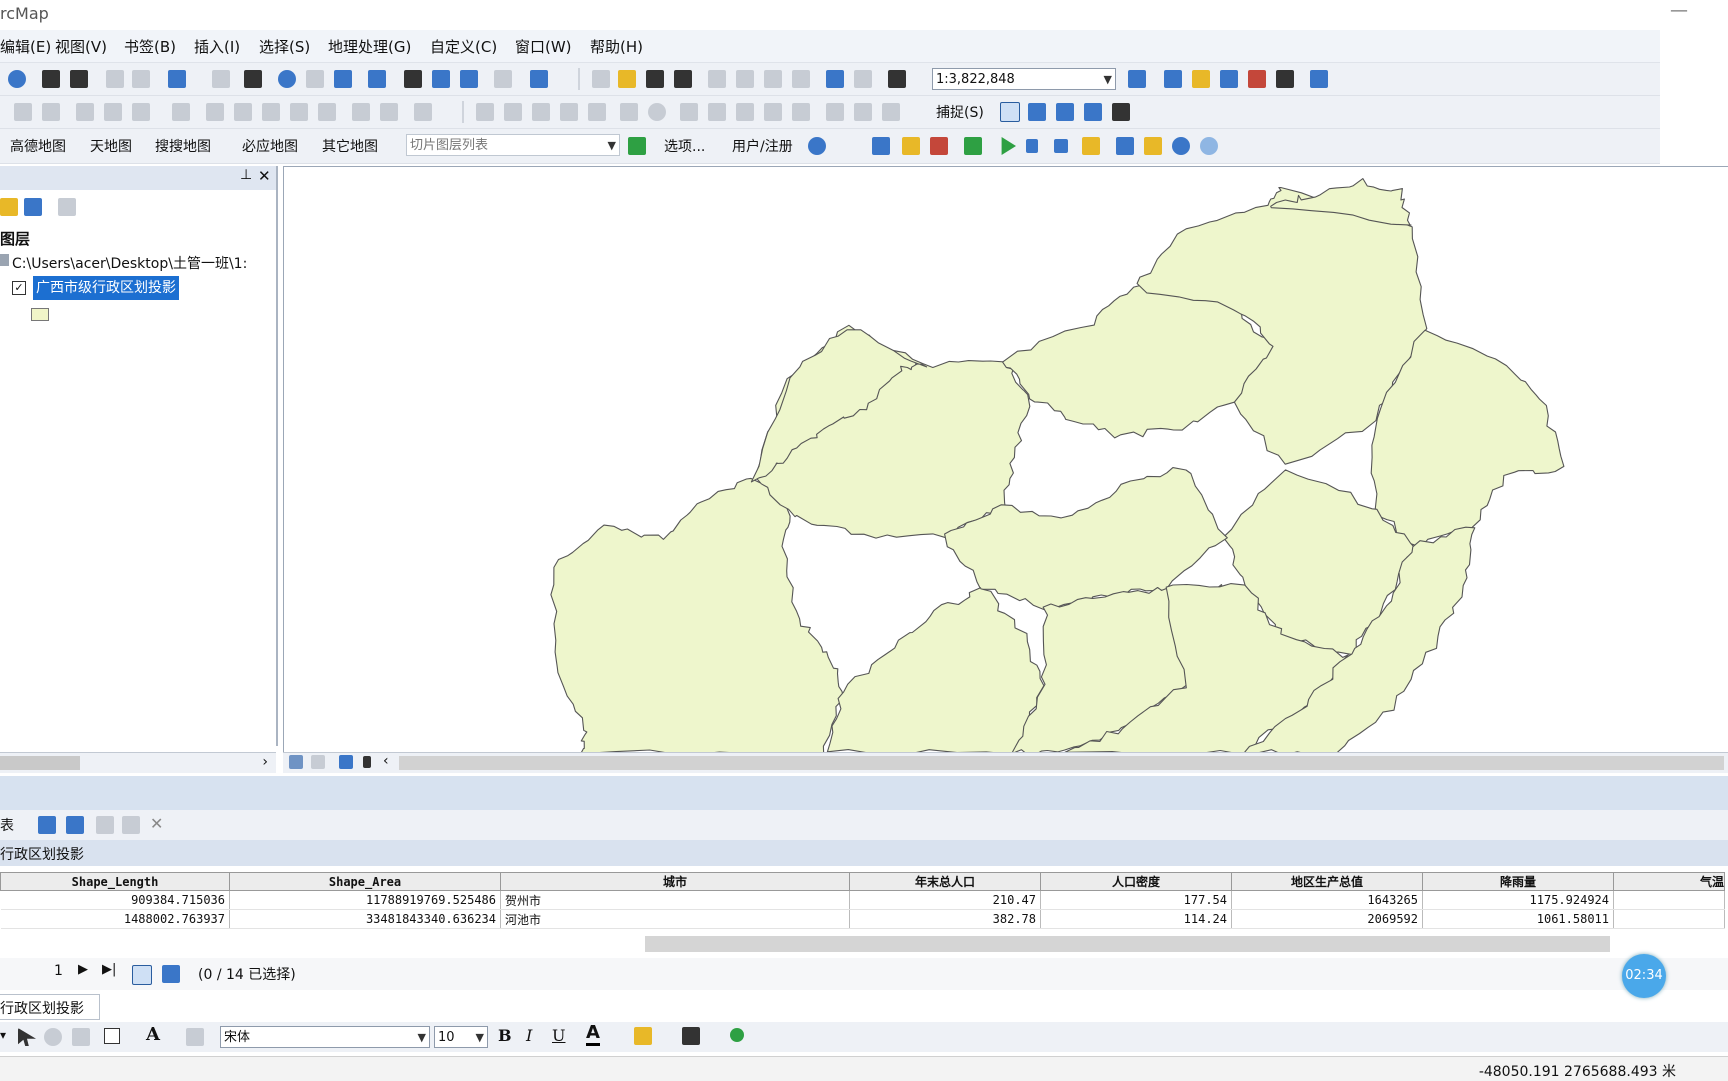 This screenshot has width=1728, height=1081. I want to click on undo-topology-icon, so click(891, 112).